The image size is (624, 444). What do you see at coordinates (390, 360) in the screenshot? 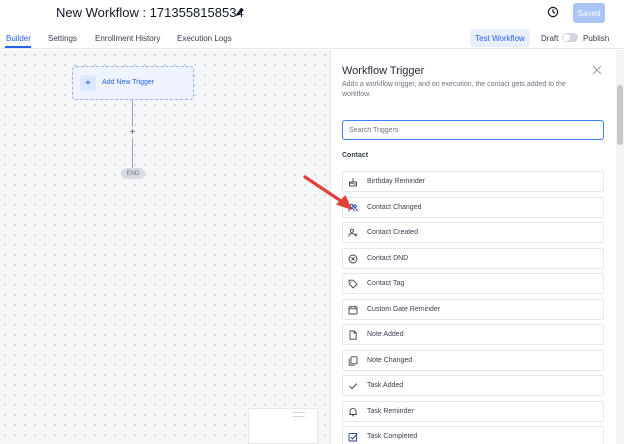
I see `trigger-label: Note Changed` at bounding box center [390, 360].